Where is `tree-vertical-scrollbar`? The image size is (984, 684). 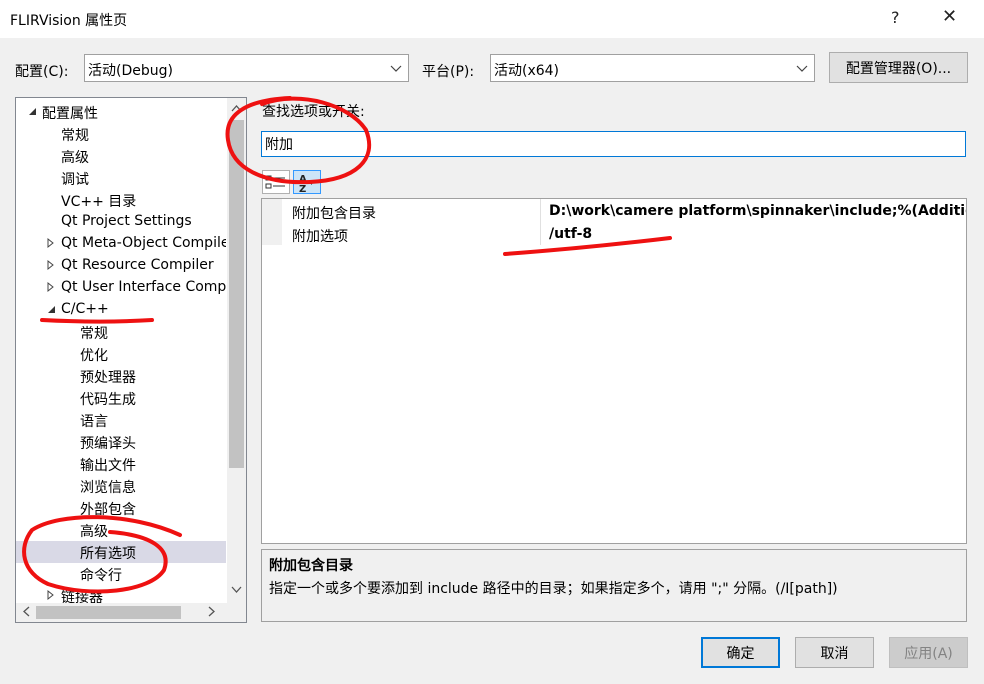 tree-vertical-scrollbar is located at coordinates (236, 351).